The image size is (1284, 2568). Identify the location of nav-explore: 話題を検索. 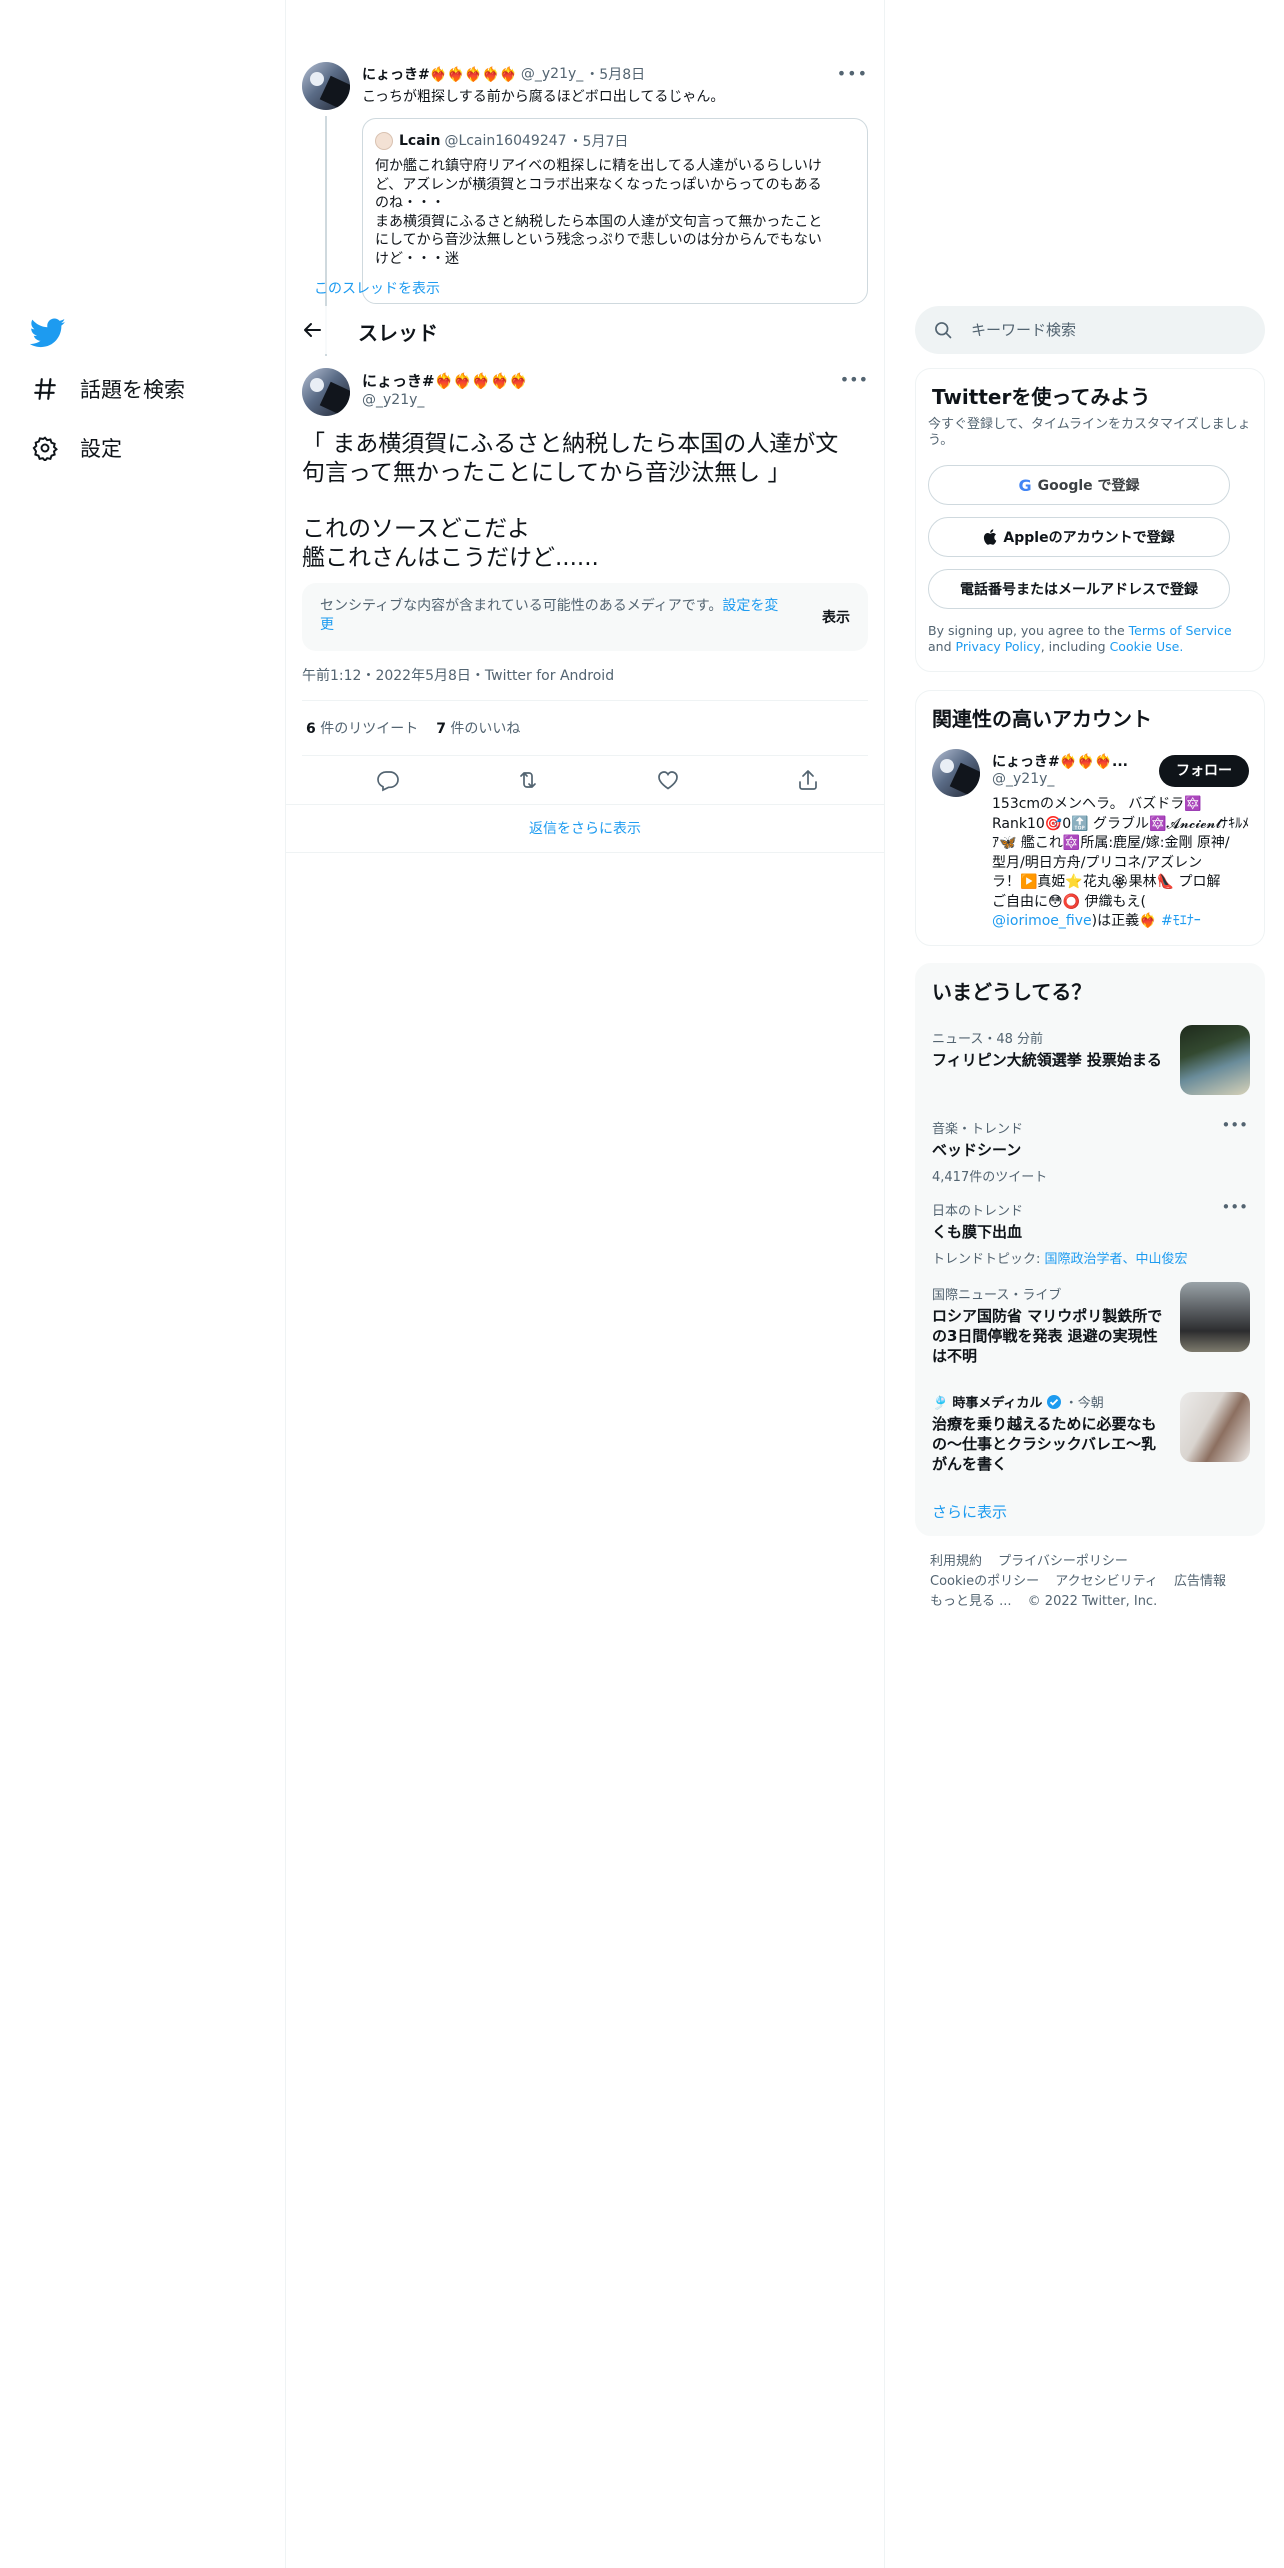
(107, 389).